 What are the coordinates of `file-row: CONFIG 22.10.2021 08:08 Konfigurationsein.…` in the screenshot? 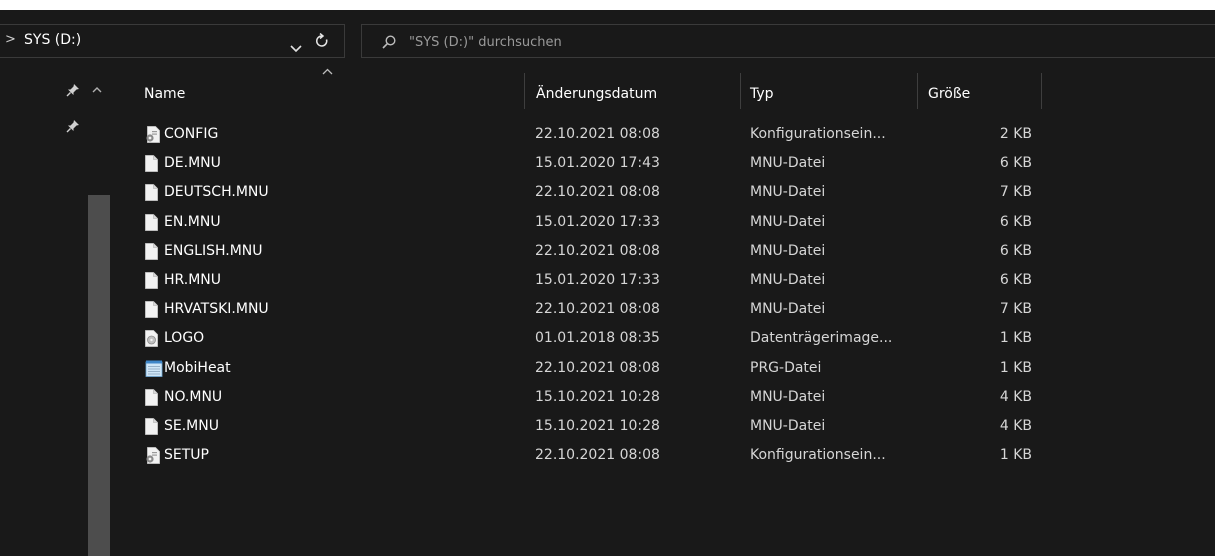 It's located at (612, 134).